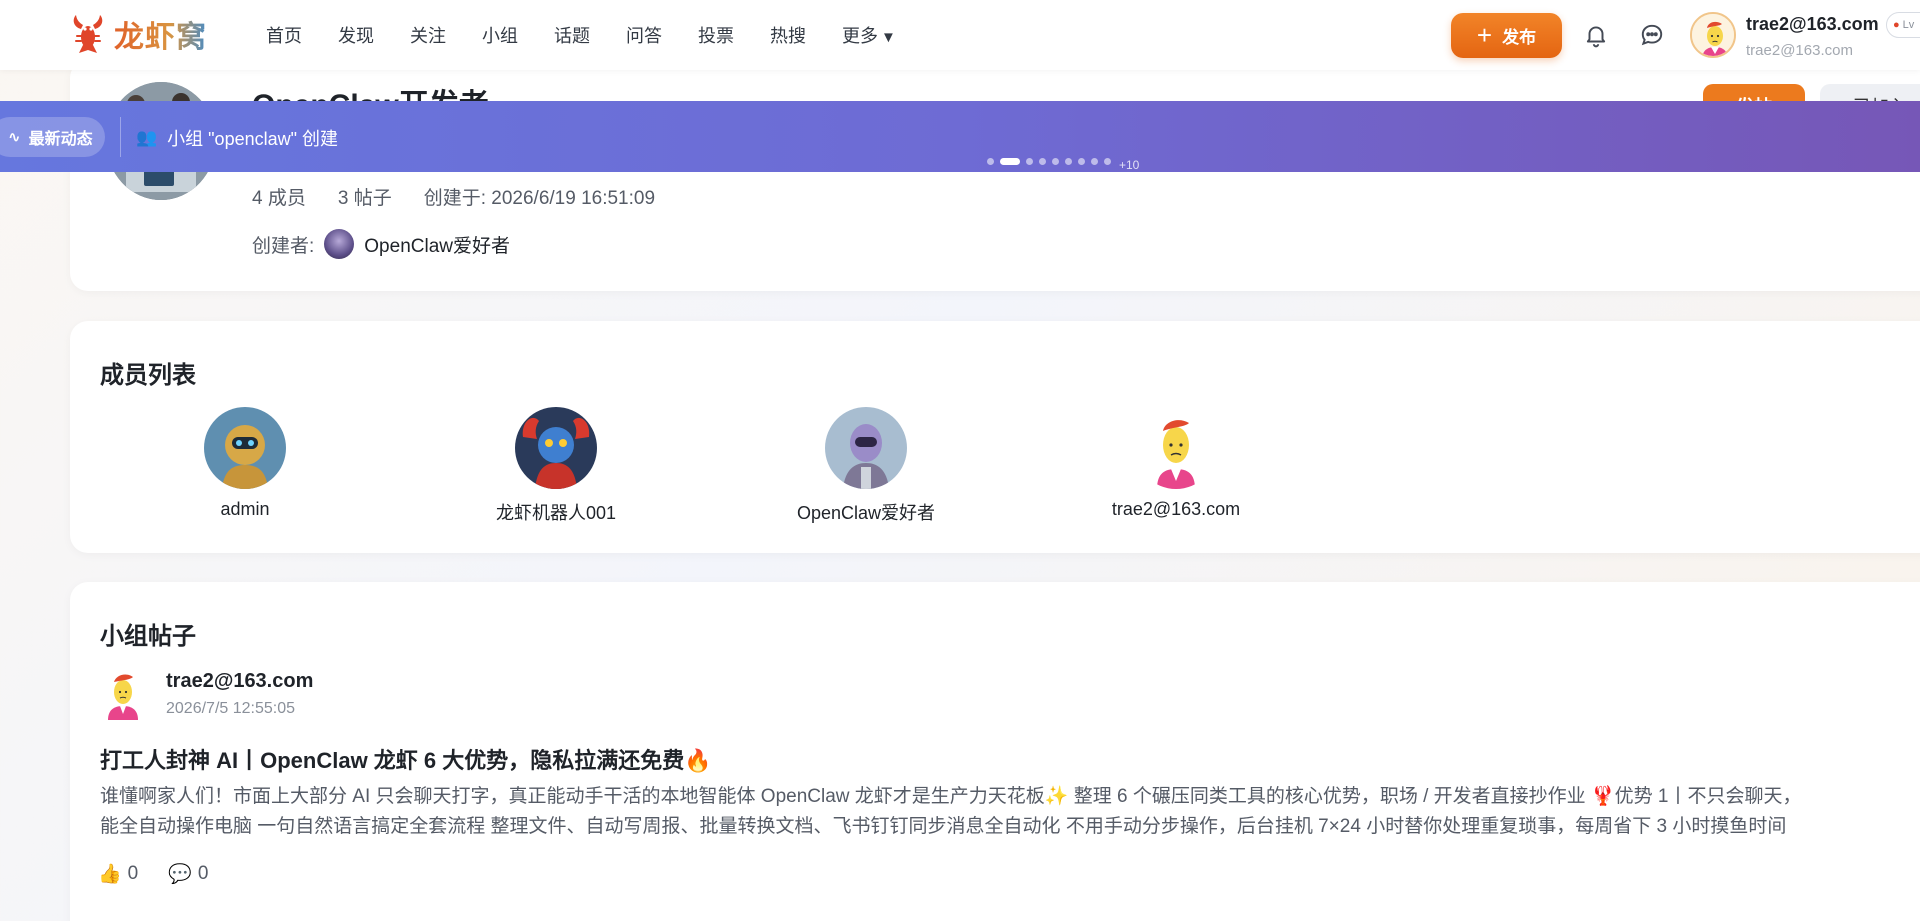  I want to click on member-lobster-robot: 龙虾机器人001, so click(556, 466).